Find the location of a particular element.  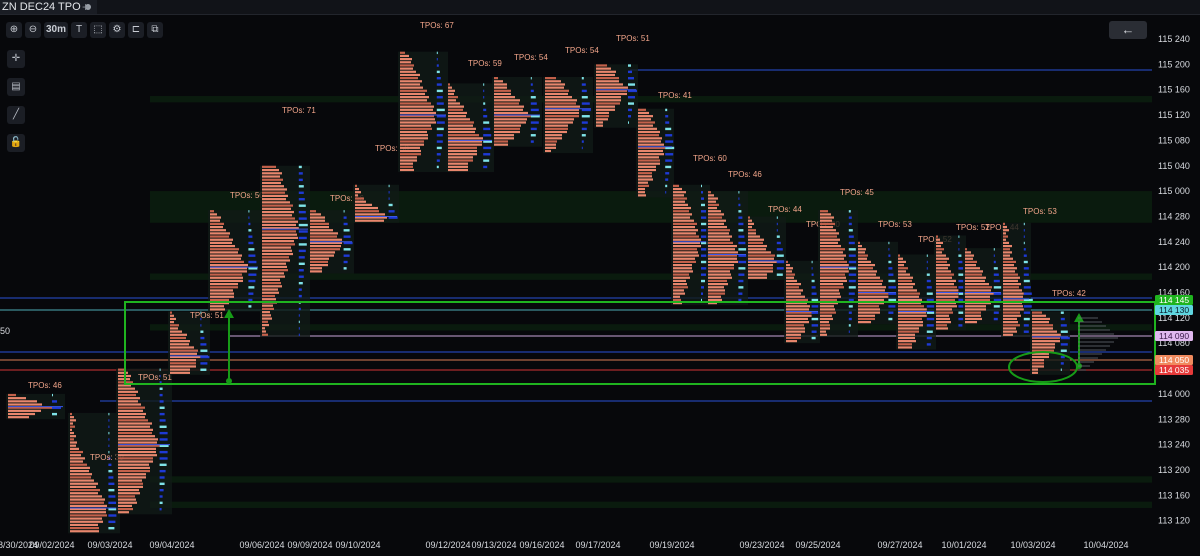

tpo-session: TPOs: 41 is located at coordinates (664, 144).